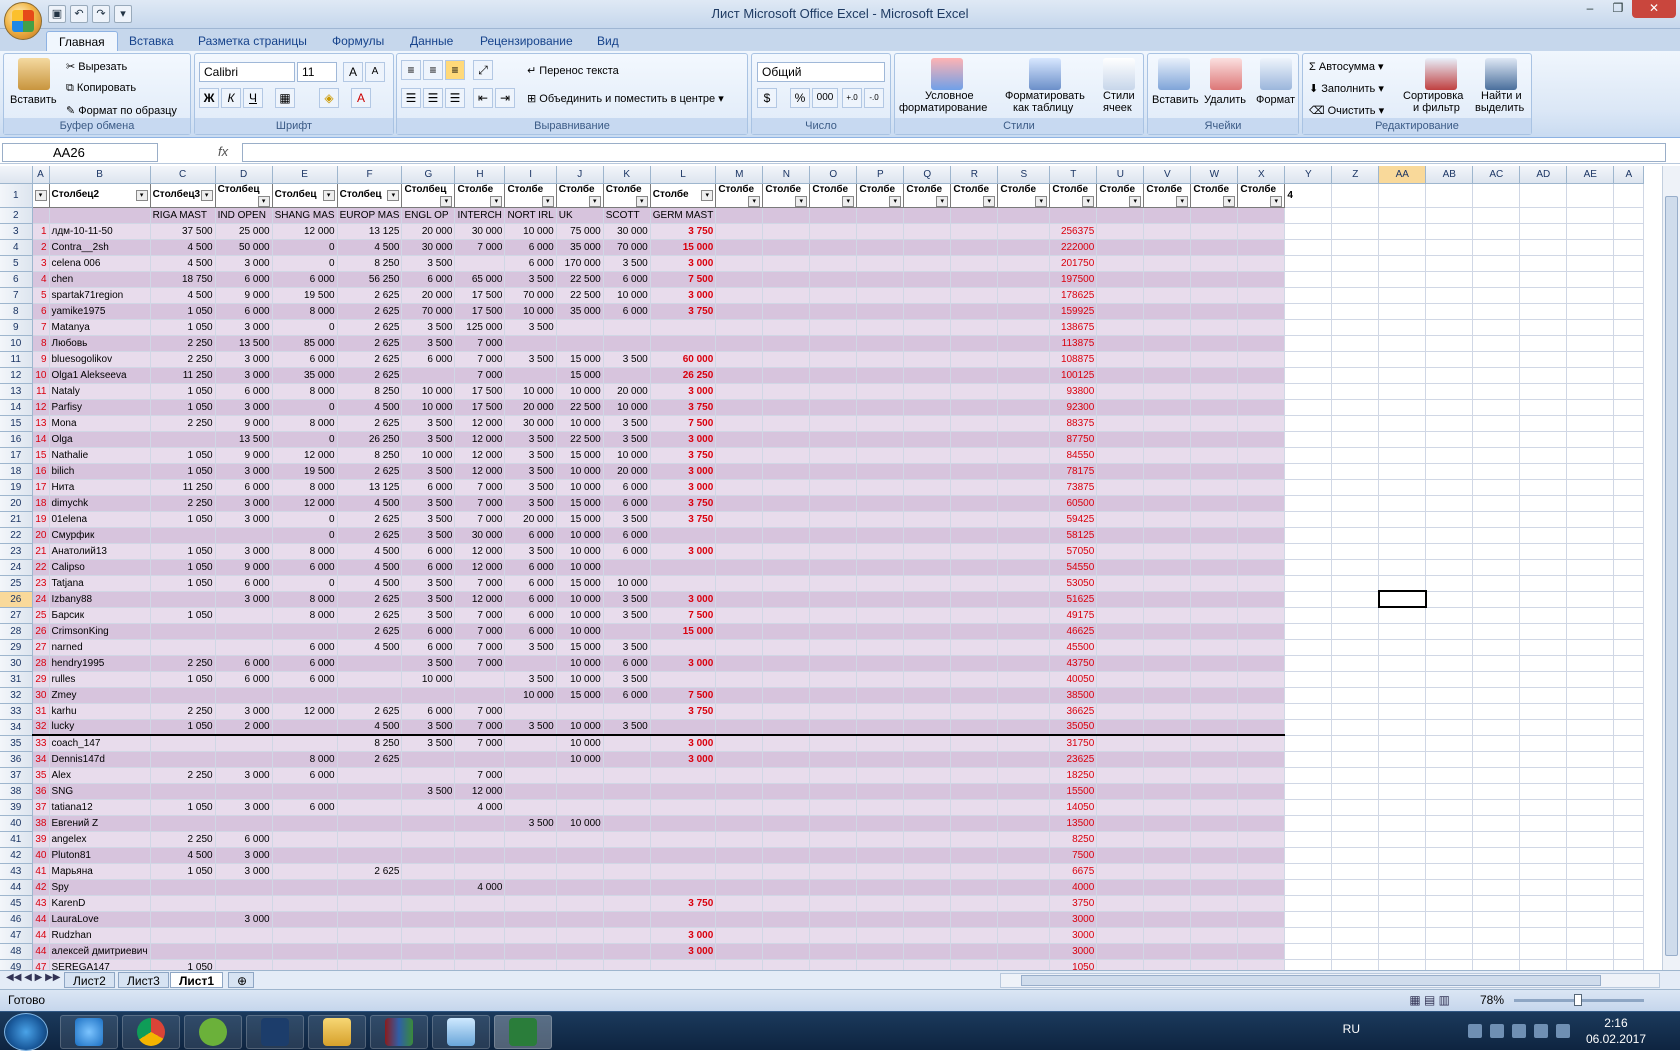 The image size is (1680, 1051). What do you see at coordinates (370, 487) in the screenshot?
I see `data-cell: 13 125` at bounding box center [370, 487].